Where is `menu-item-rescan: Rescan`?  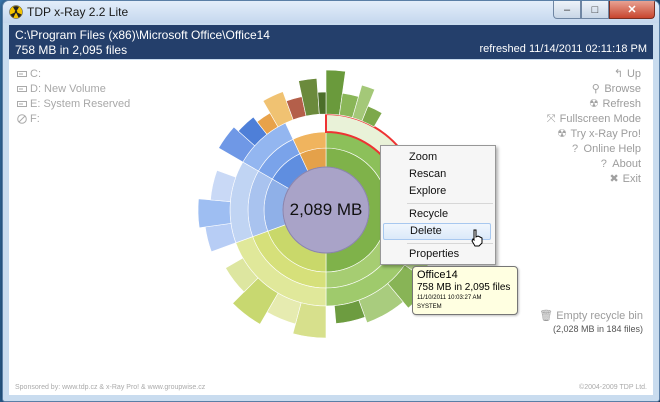 menu-item-rescan: Rescan is located at coordinates (437, 174).